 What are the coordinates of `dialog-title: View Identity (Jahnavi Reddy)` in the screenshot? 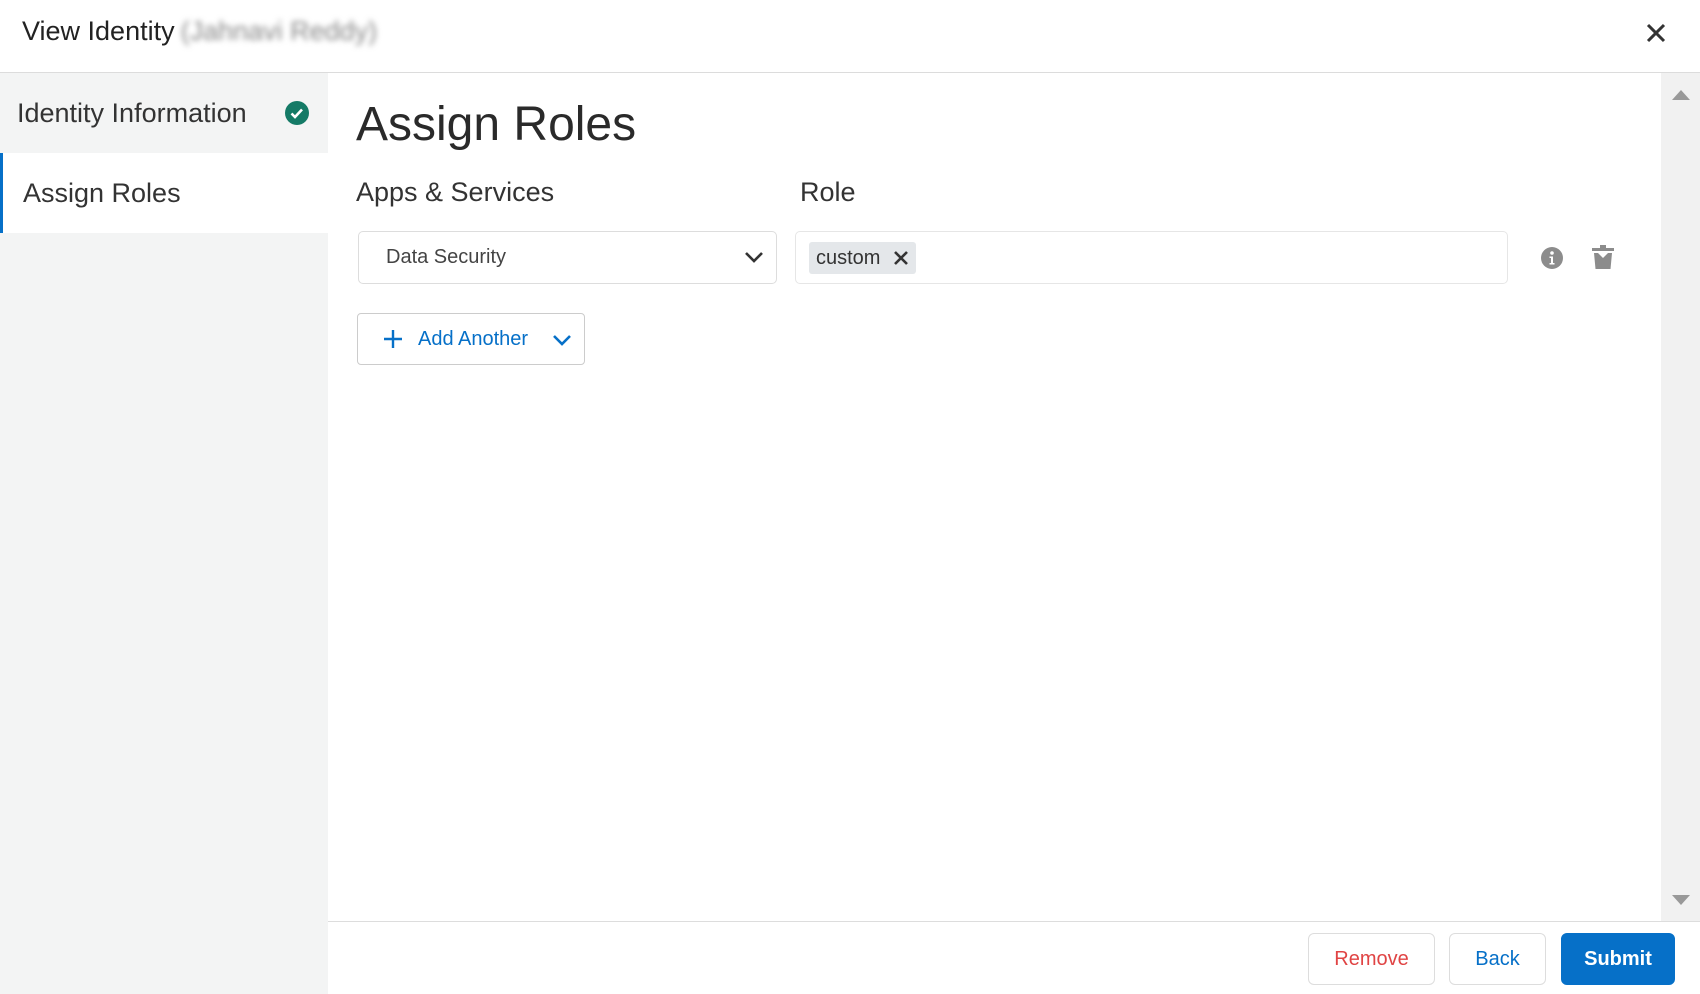 It's located at (200, 31).